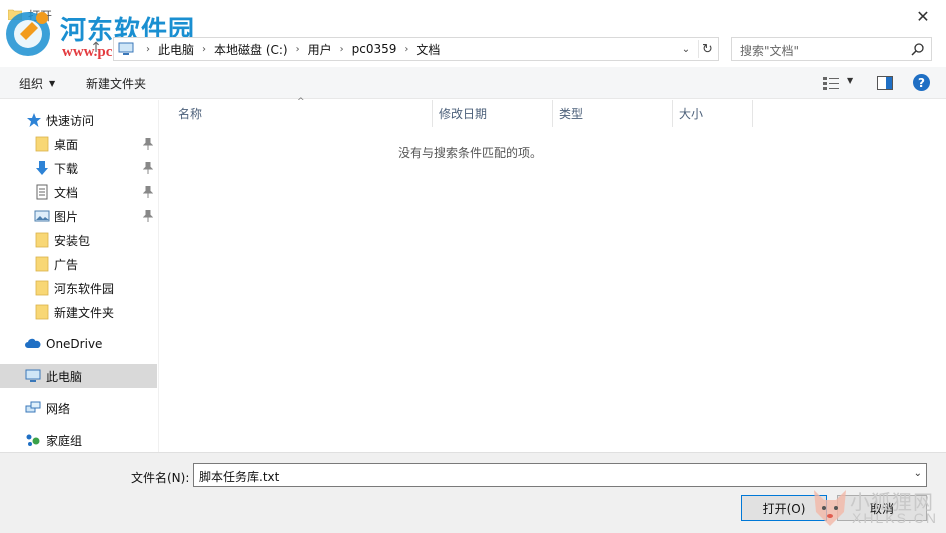 Image resolution: width=946 pixels, height=533 pixels. Describe the element at coordinates (463, 114) in the screenshot. I see `column-modified-label: 修改日期` at that location.